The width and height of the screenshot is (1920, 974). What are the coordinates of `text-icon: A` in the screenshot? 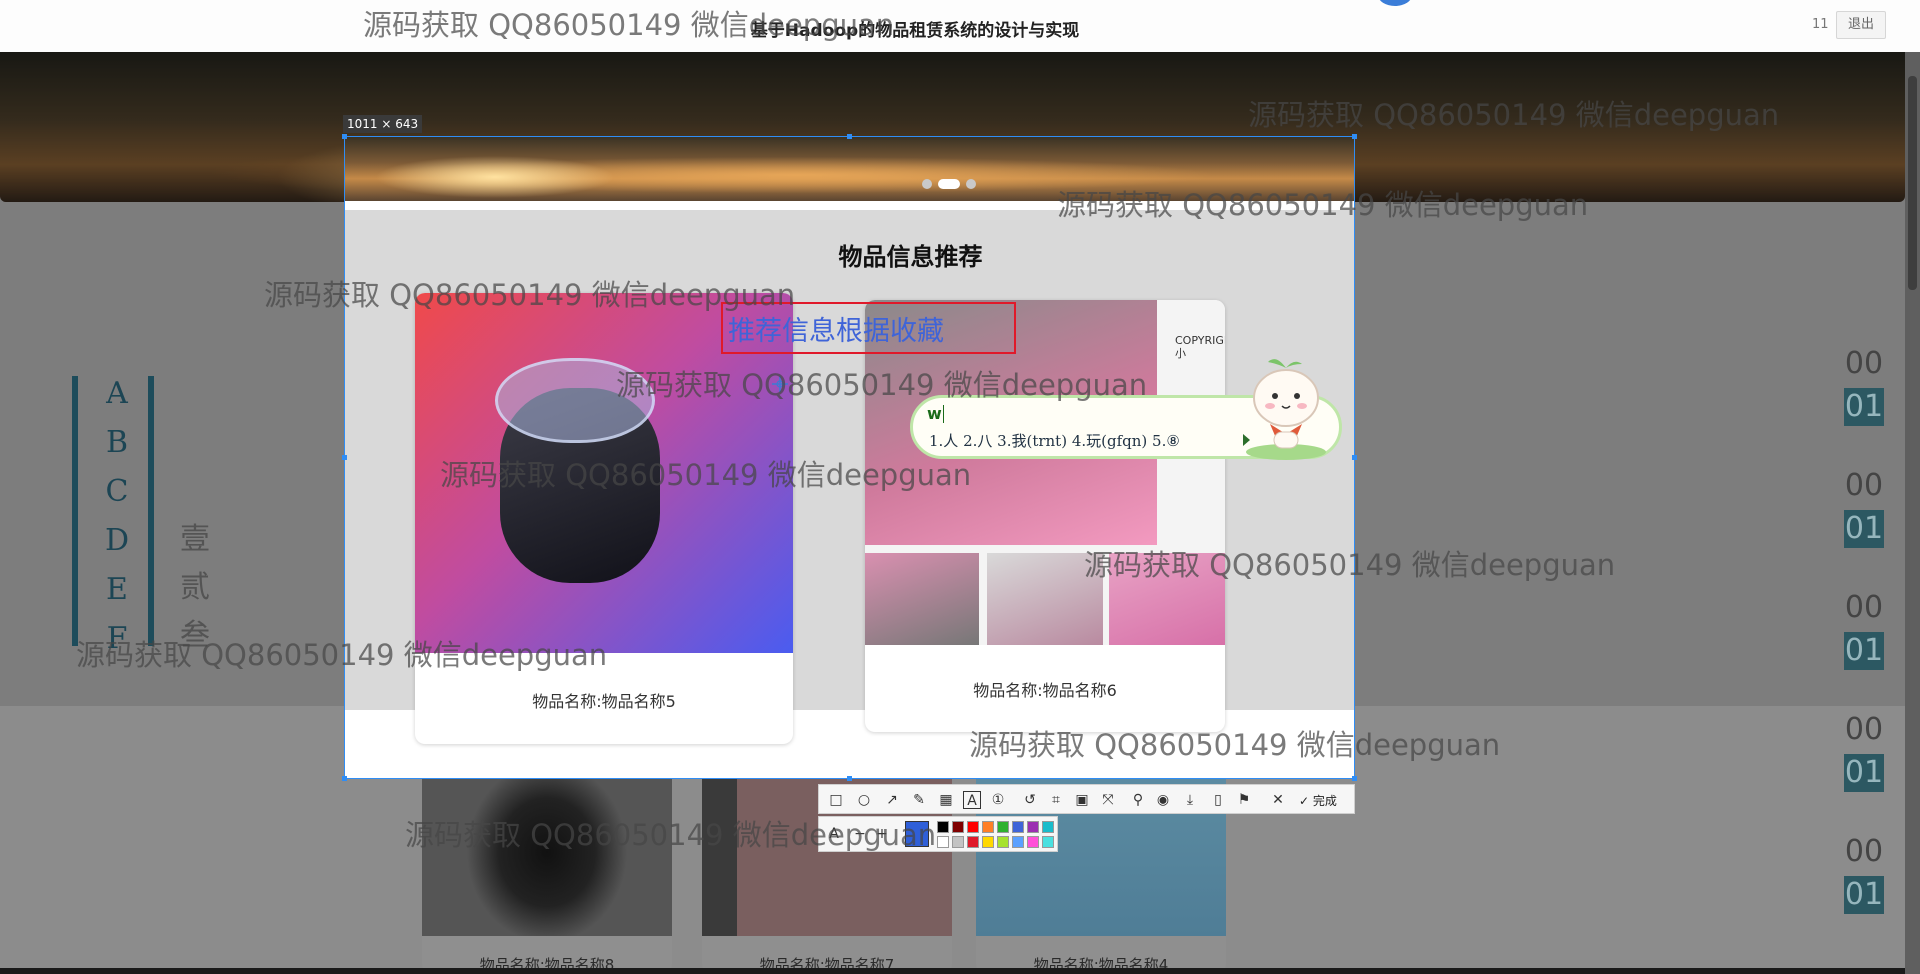 It's located at (972, 800).